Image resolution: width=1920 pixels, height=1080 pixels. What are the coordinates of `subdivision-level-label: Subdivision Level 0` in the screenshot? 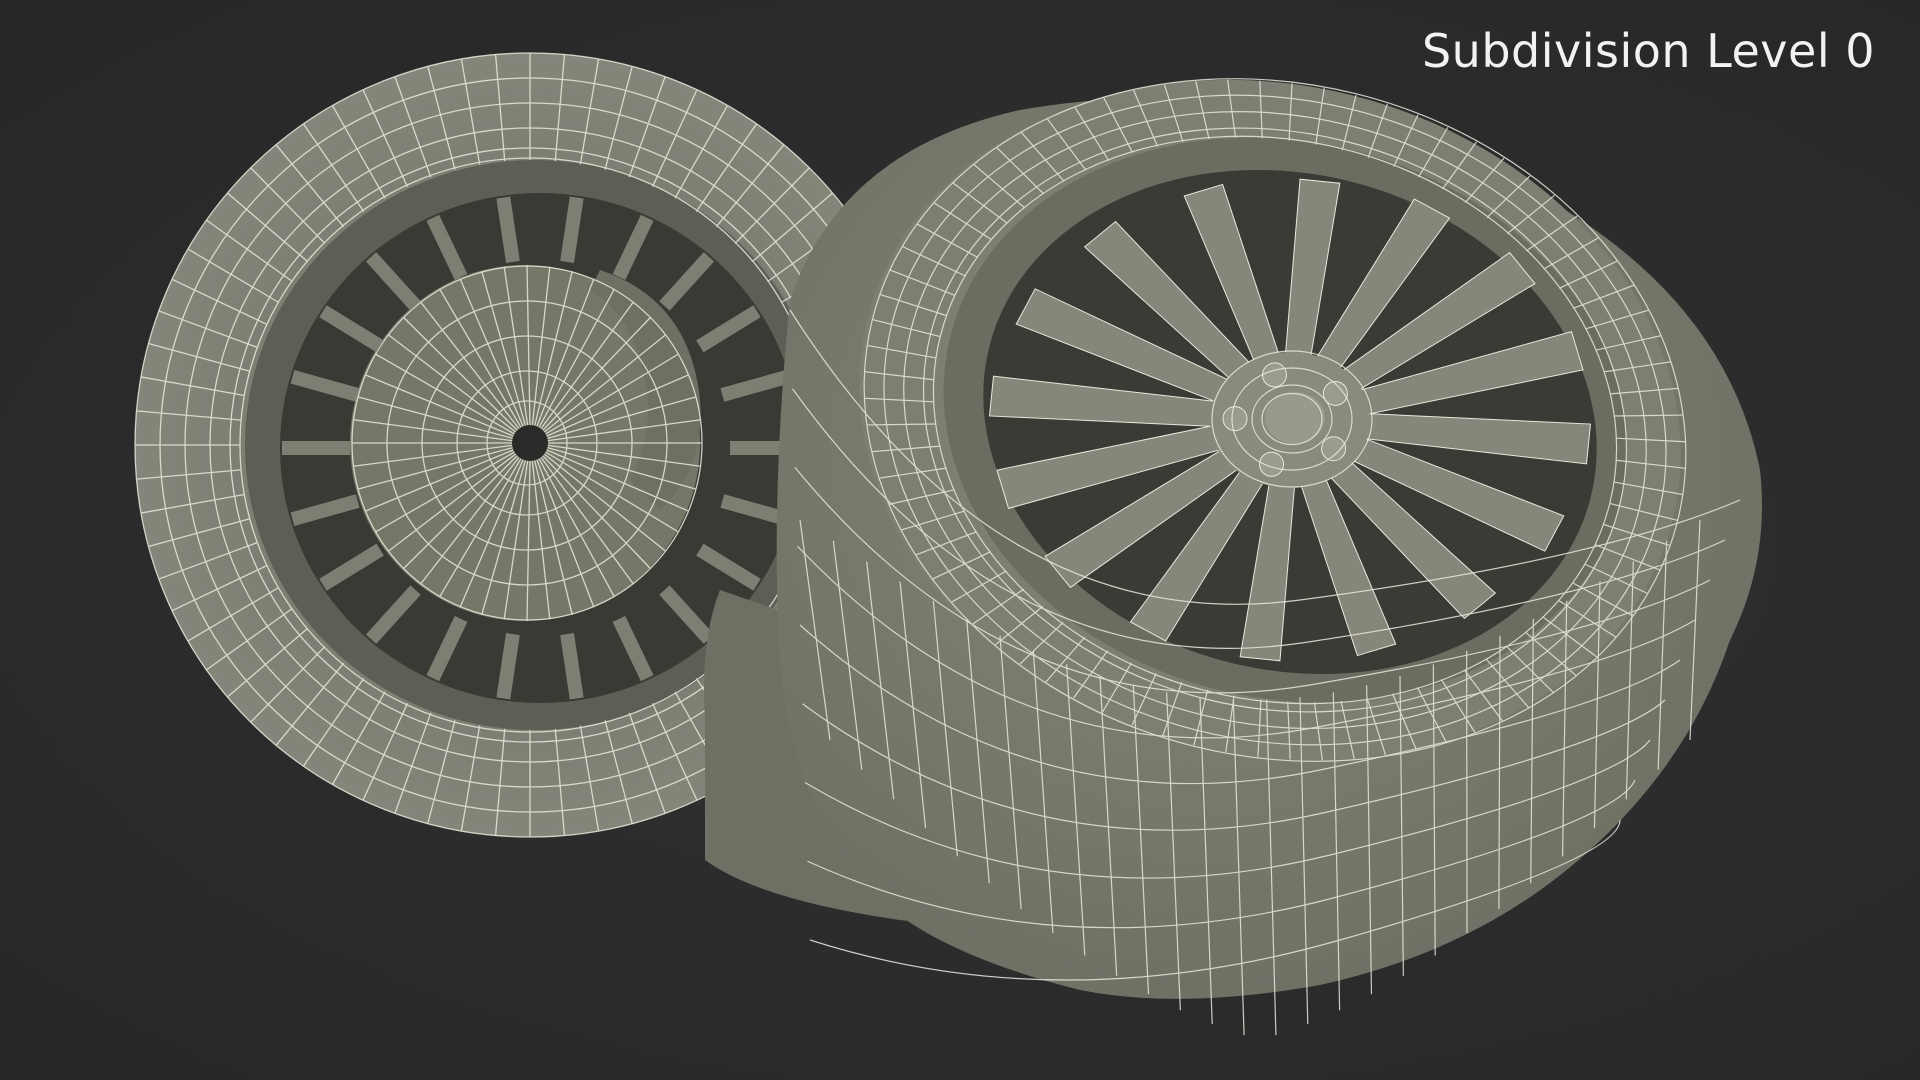 It's located at (1648, 51).